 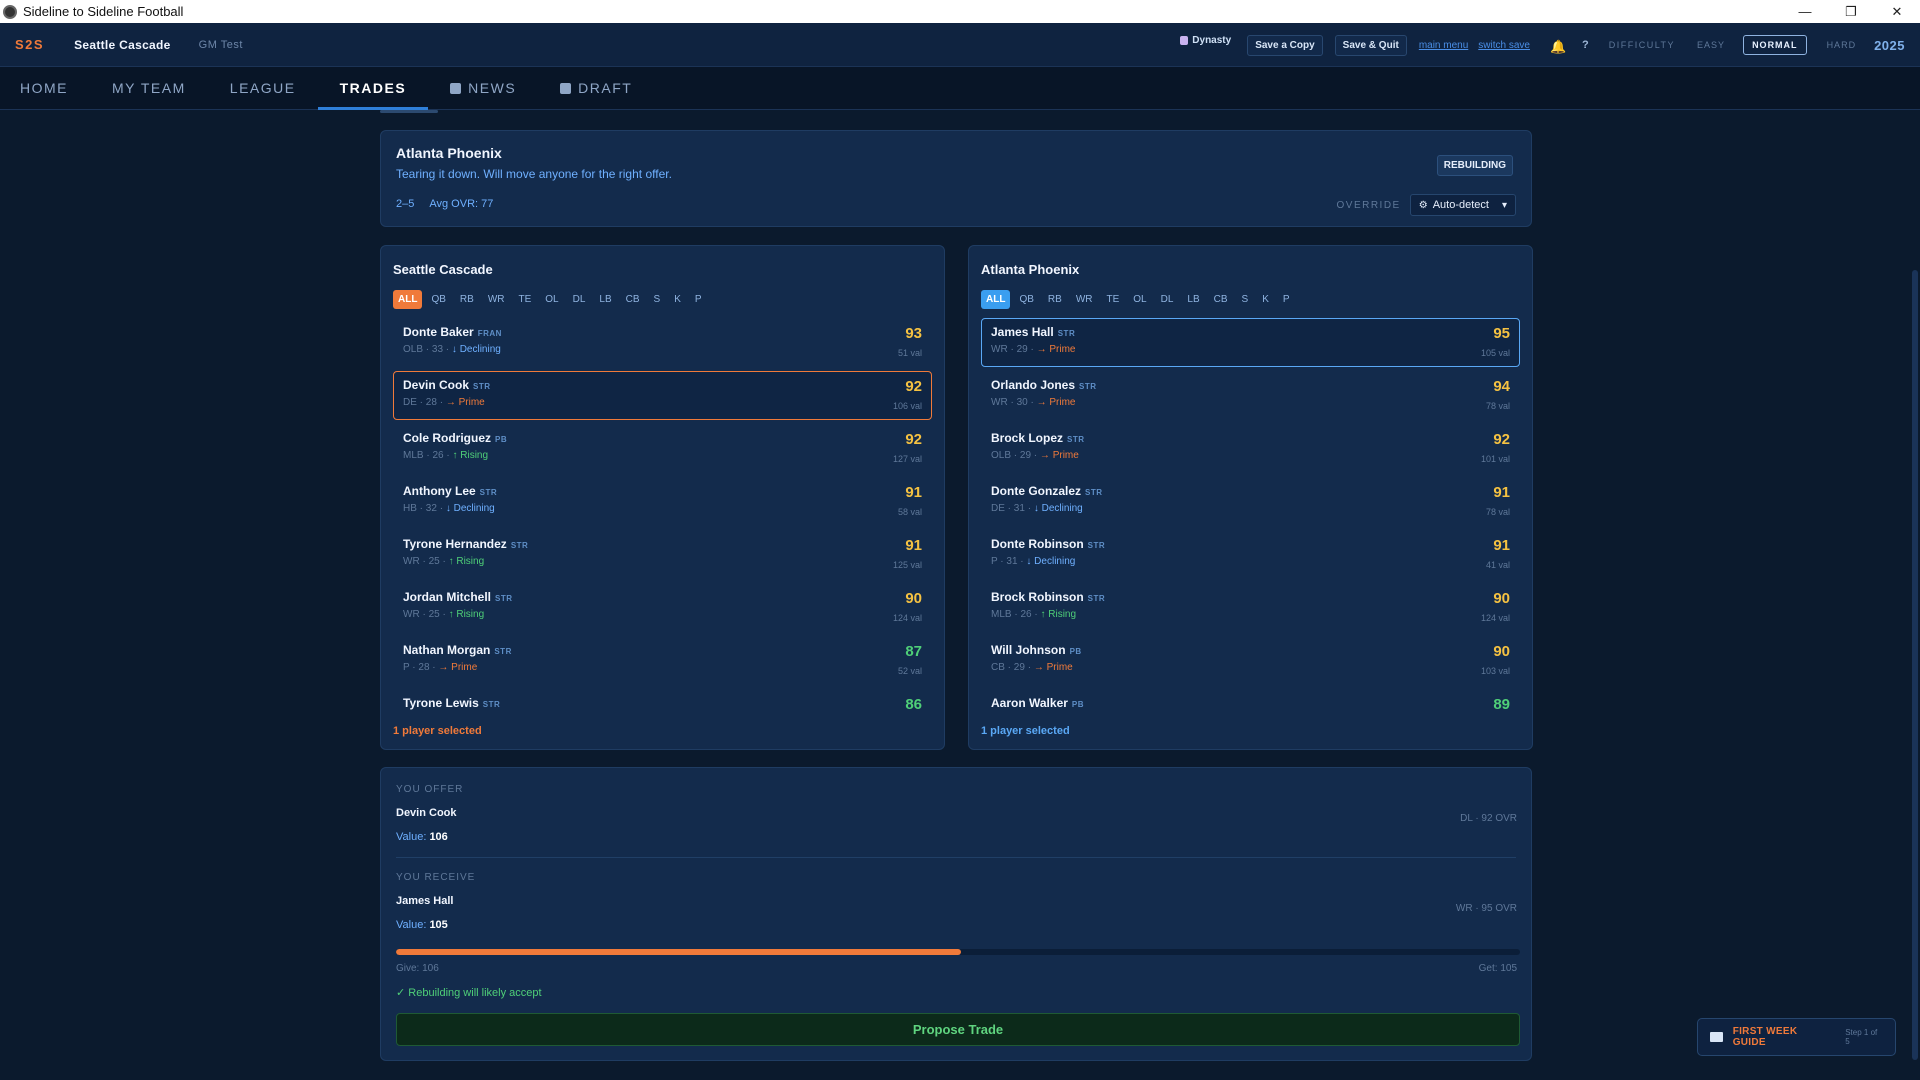 I want to click on player-name: Donte Baker FRAN, so click(x=662, y=332).